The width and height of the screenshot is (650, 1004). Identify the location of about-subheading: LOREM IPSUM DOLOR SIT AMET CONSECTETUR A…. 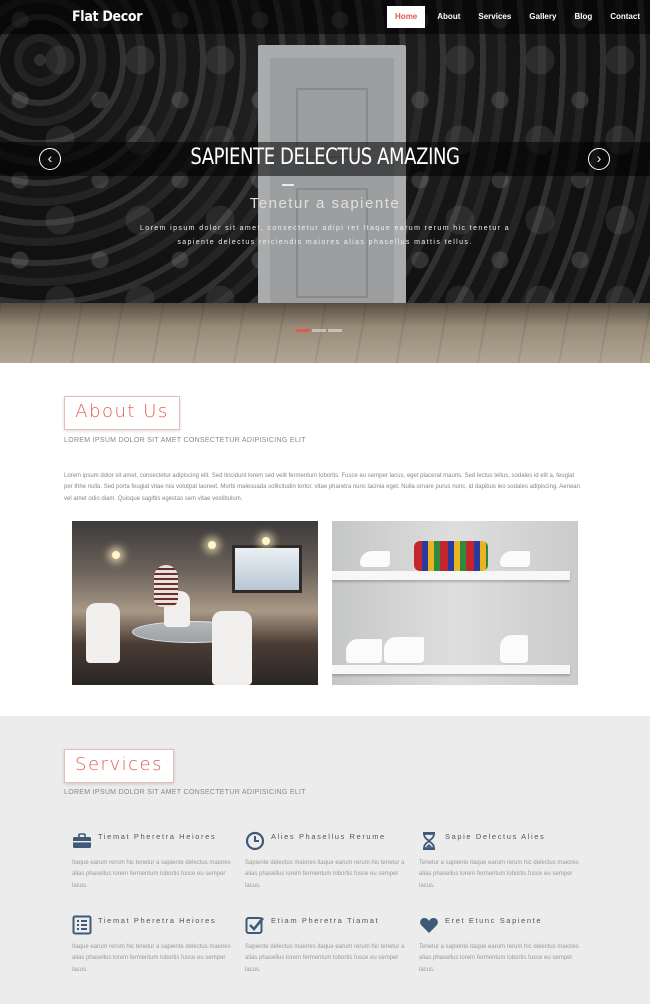
(185, 440).